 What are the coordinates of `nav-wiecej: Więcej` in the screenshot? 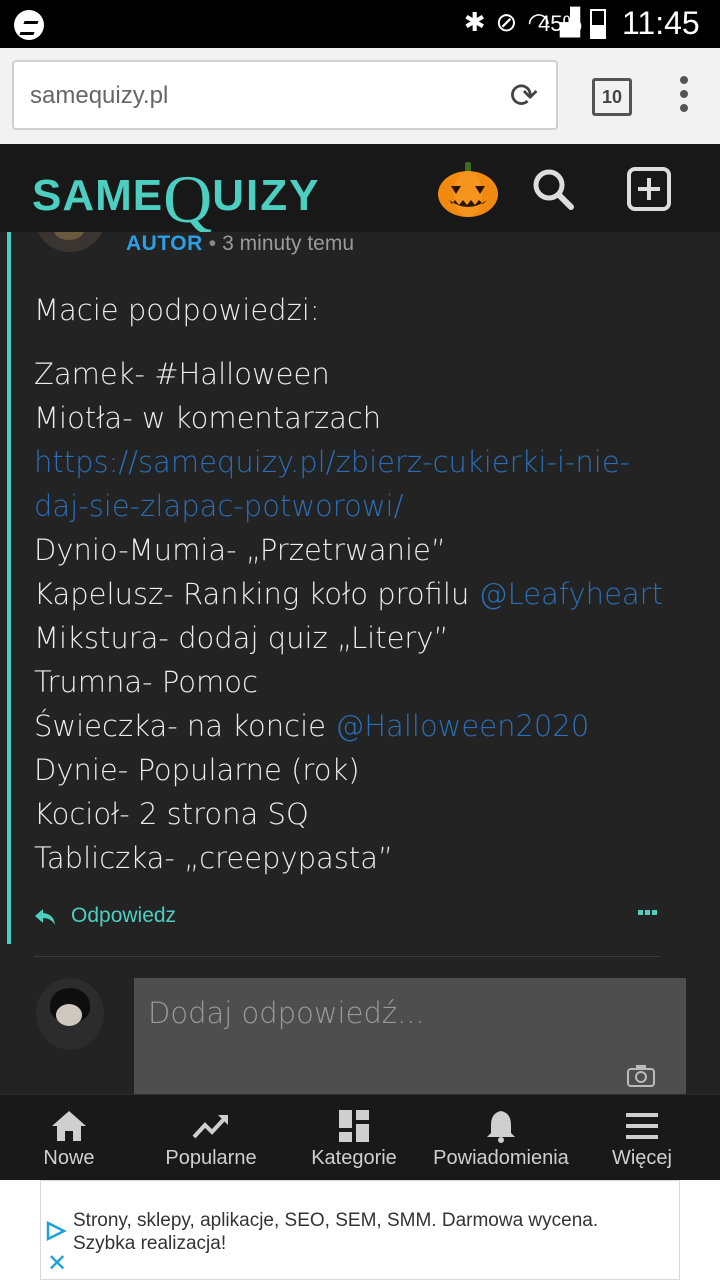 It's located at (642, 1138).